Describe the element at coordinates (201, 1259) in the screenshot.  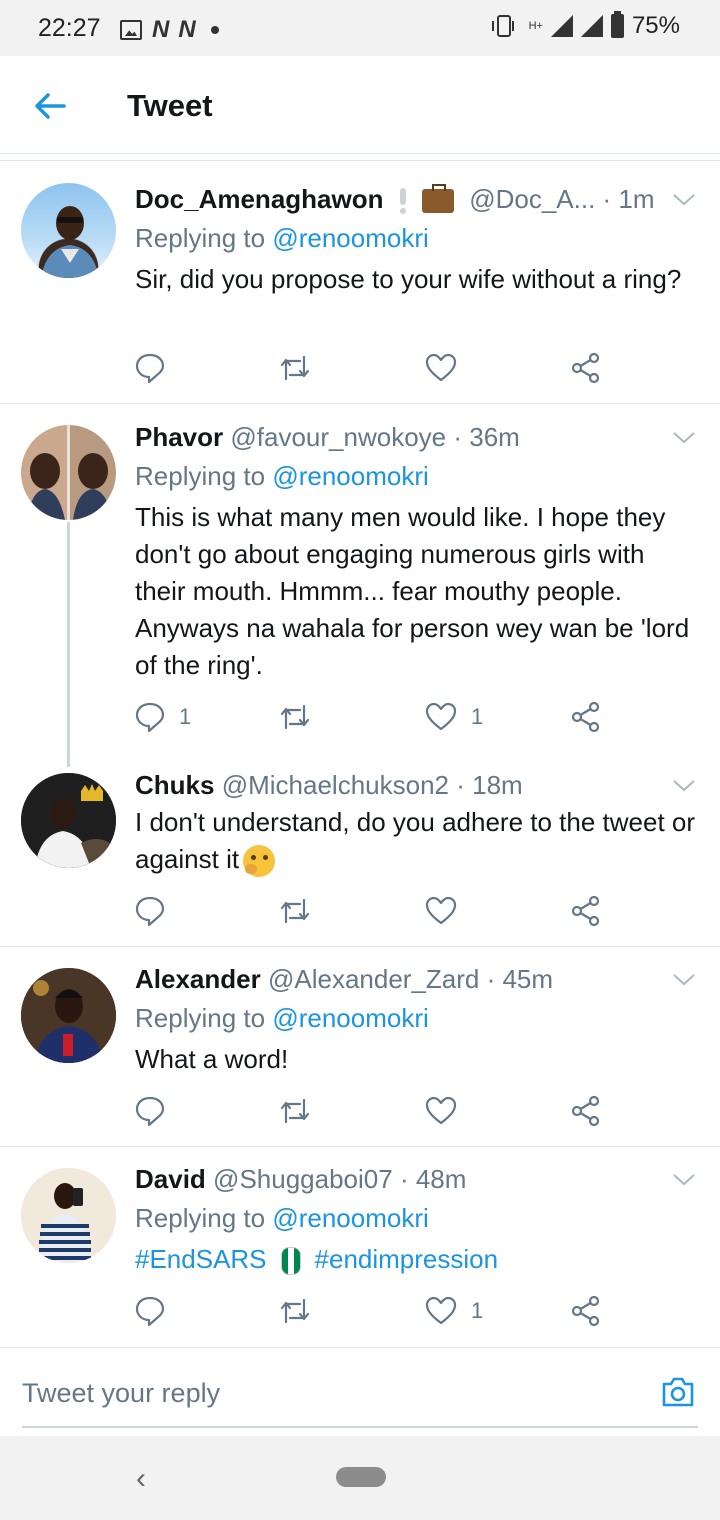
I see `hashtag-link: #EndSARS` at that location.